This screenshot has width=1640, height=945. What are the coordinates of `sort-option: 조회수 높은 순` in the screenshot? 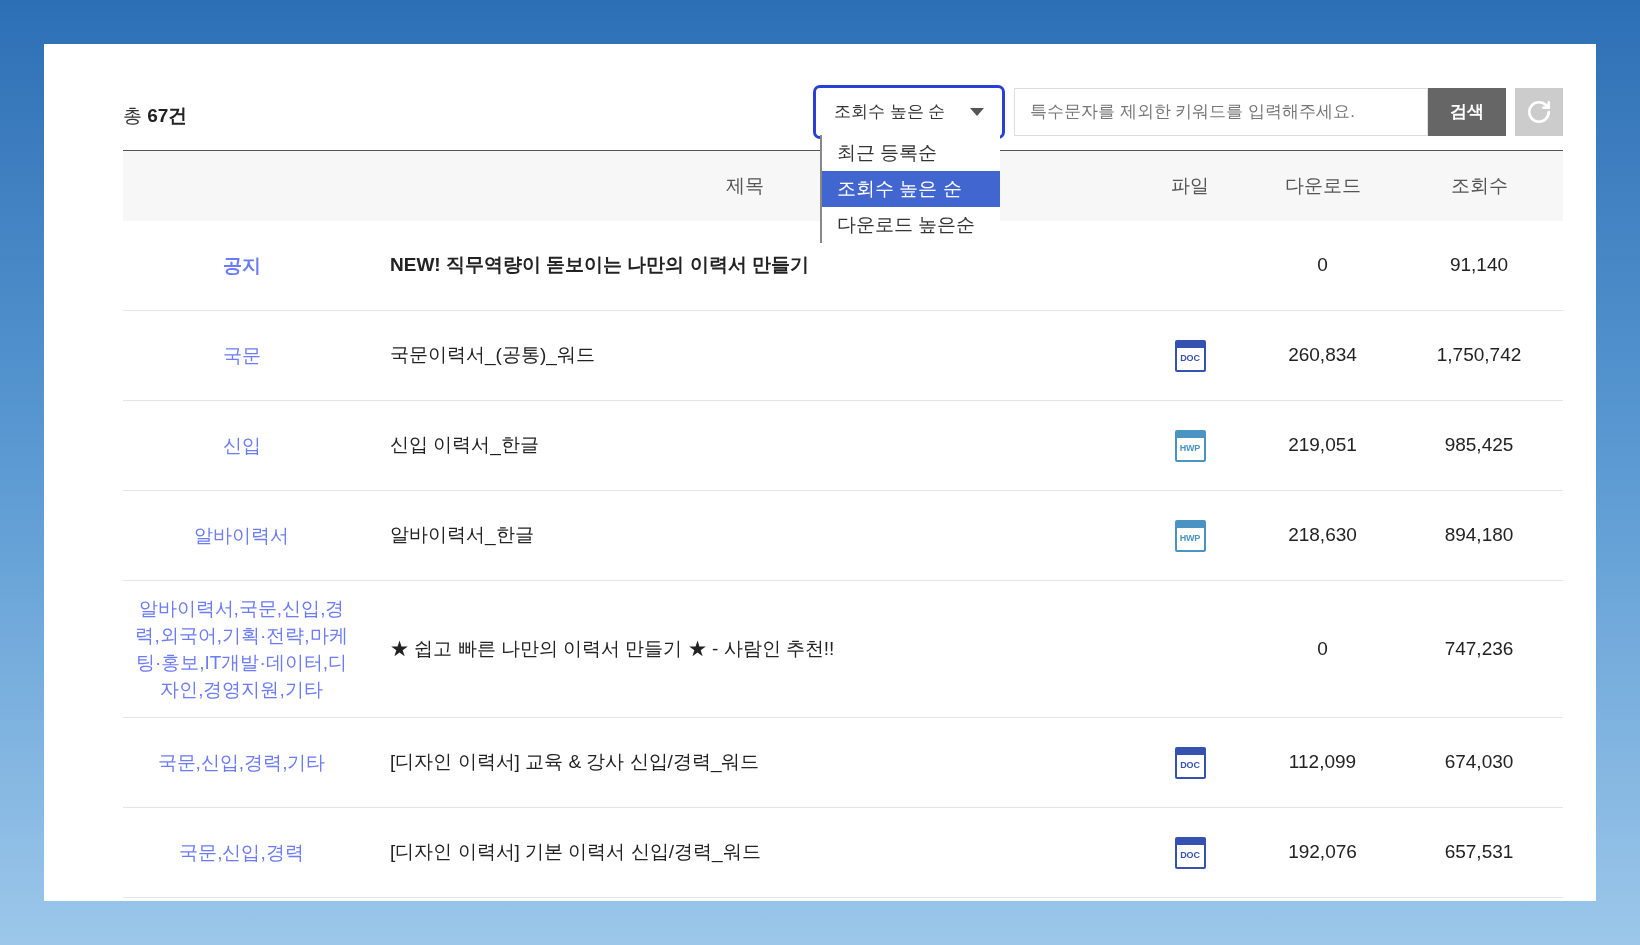 It's located at (911, 189).